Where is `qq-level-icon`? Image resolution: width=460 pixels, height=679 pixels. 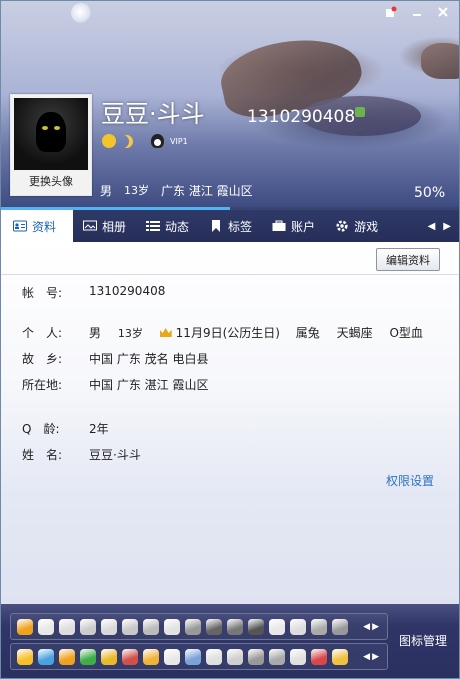
qq-level-icon is located at coordinates (360, 112).